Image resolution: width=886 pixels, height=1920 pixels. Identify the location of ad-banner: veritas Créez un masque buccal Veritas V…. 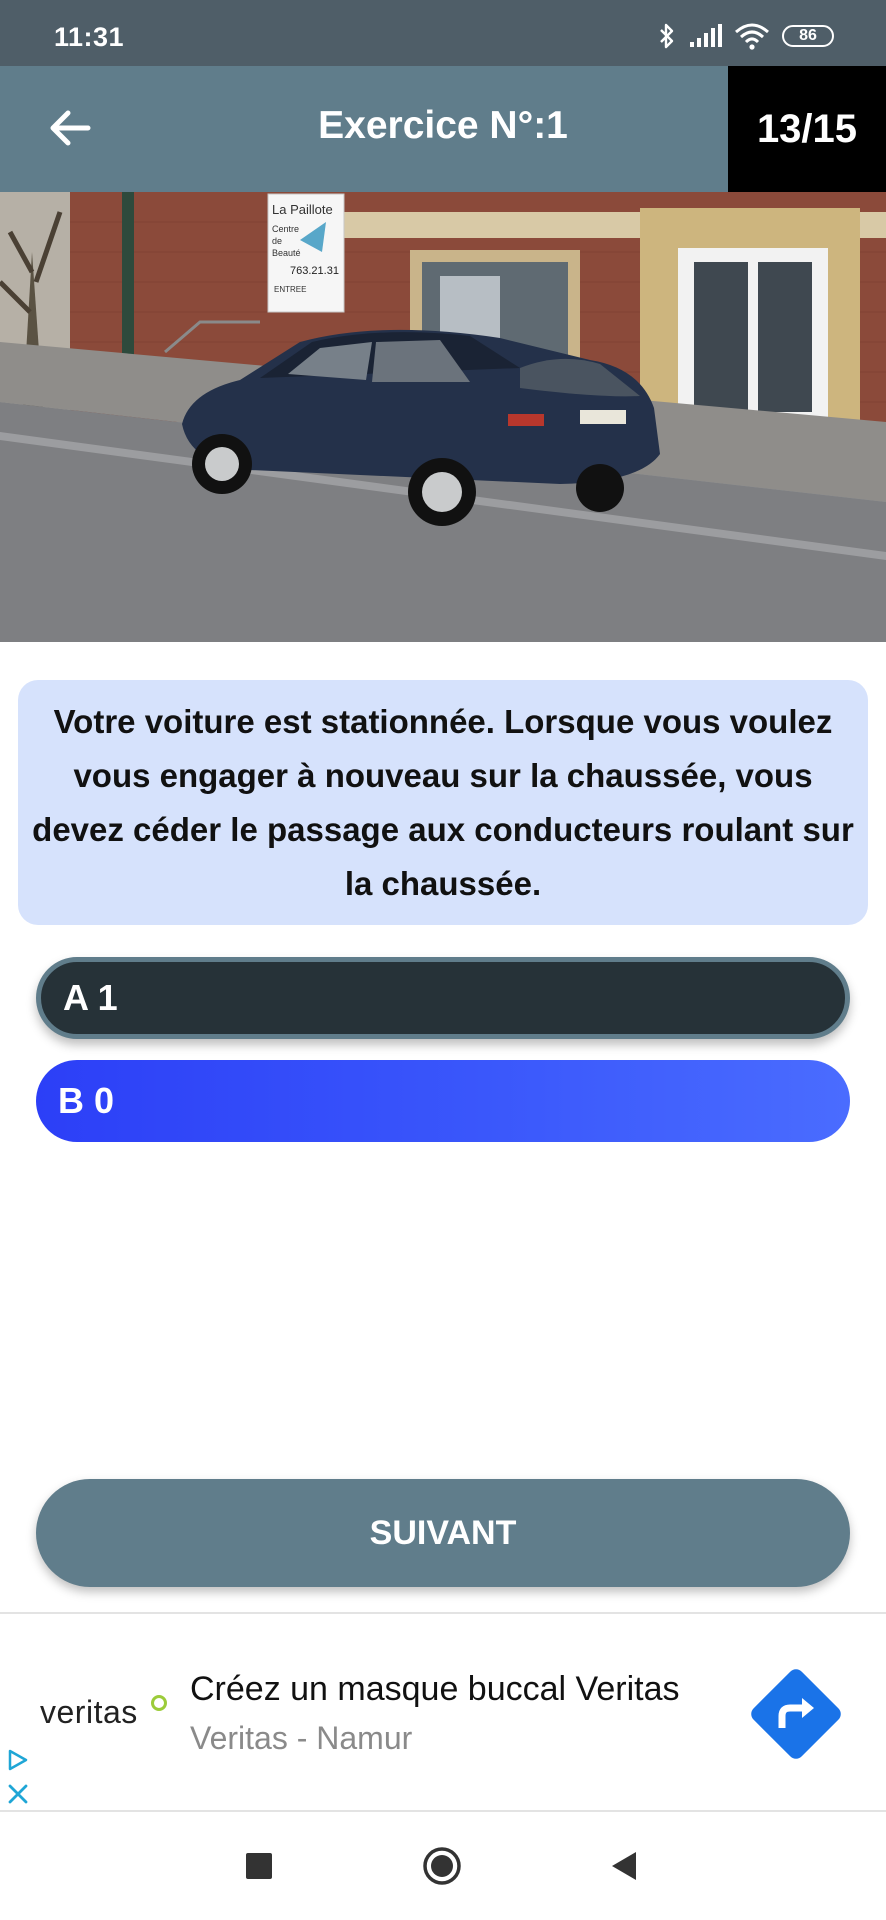
(443, 1712).